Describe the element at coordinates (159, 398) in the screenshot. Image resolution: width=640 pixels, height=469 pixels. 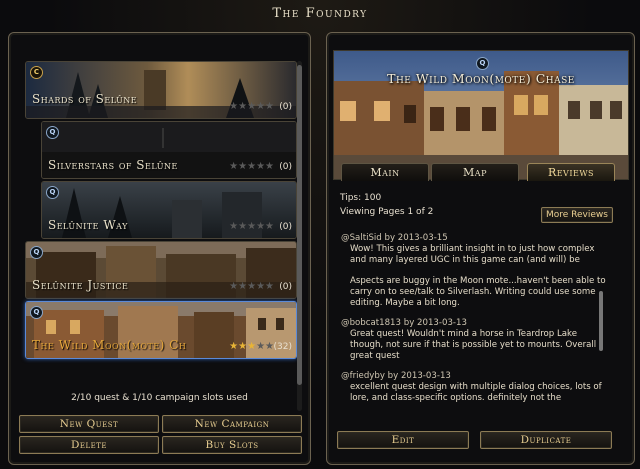
I see `slots-used-text: 2/10 quest & 1/10 campaign slots used` at that location.